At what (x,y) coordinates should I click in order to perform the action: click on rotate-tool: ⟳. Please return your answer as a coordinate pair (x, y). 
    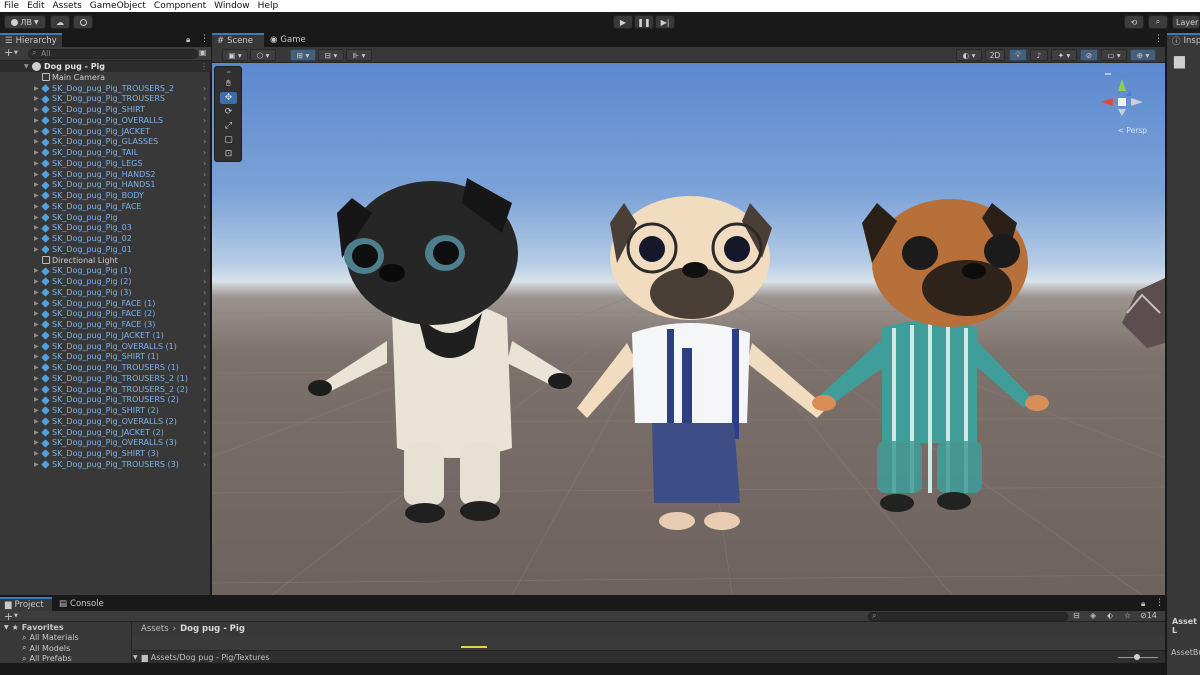
    Looking at the image, I should click on (228, 112).